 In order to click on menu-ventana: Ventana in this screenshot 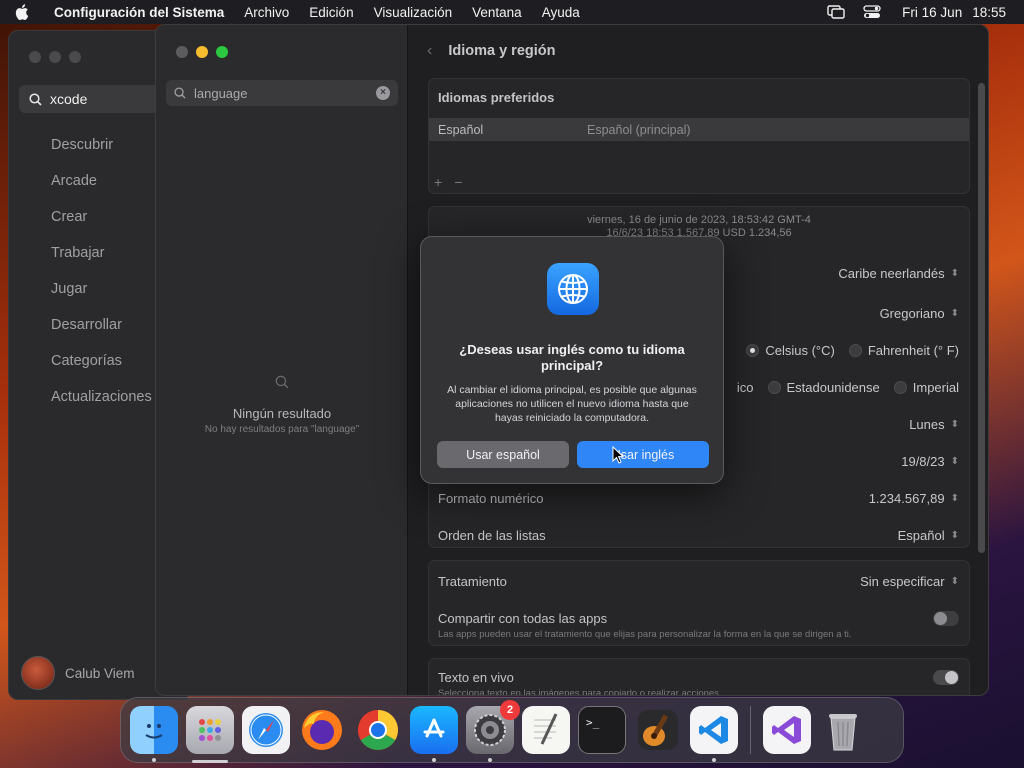, I will do `click(497, 12)`.